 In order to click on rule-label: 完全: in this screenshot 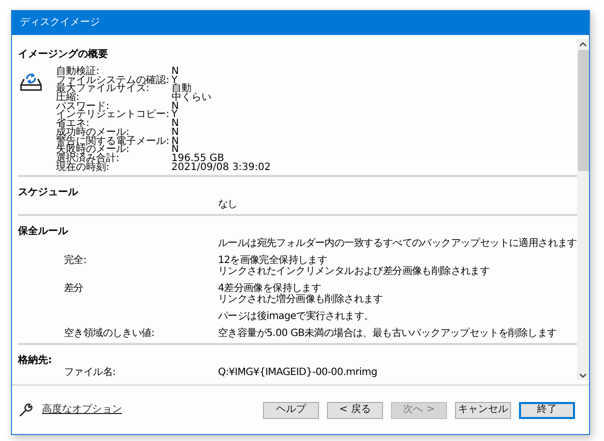, I will do `click(76, 260)`.